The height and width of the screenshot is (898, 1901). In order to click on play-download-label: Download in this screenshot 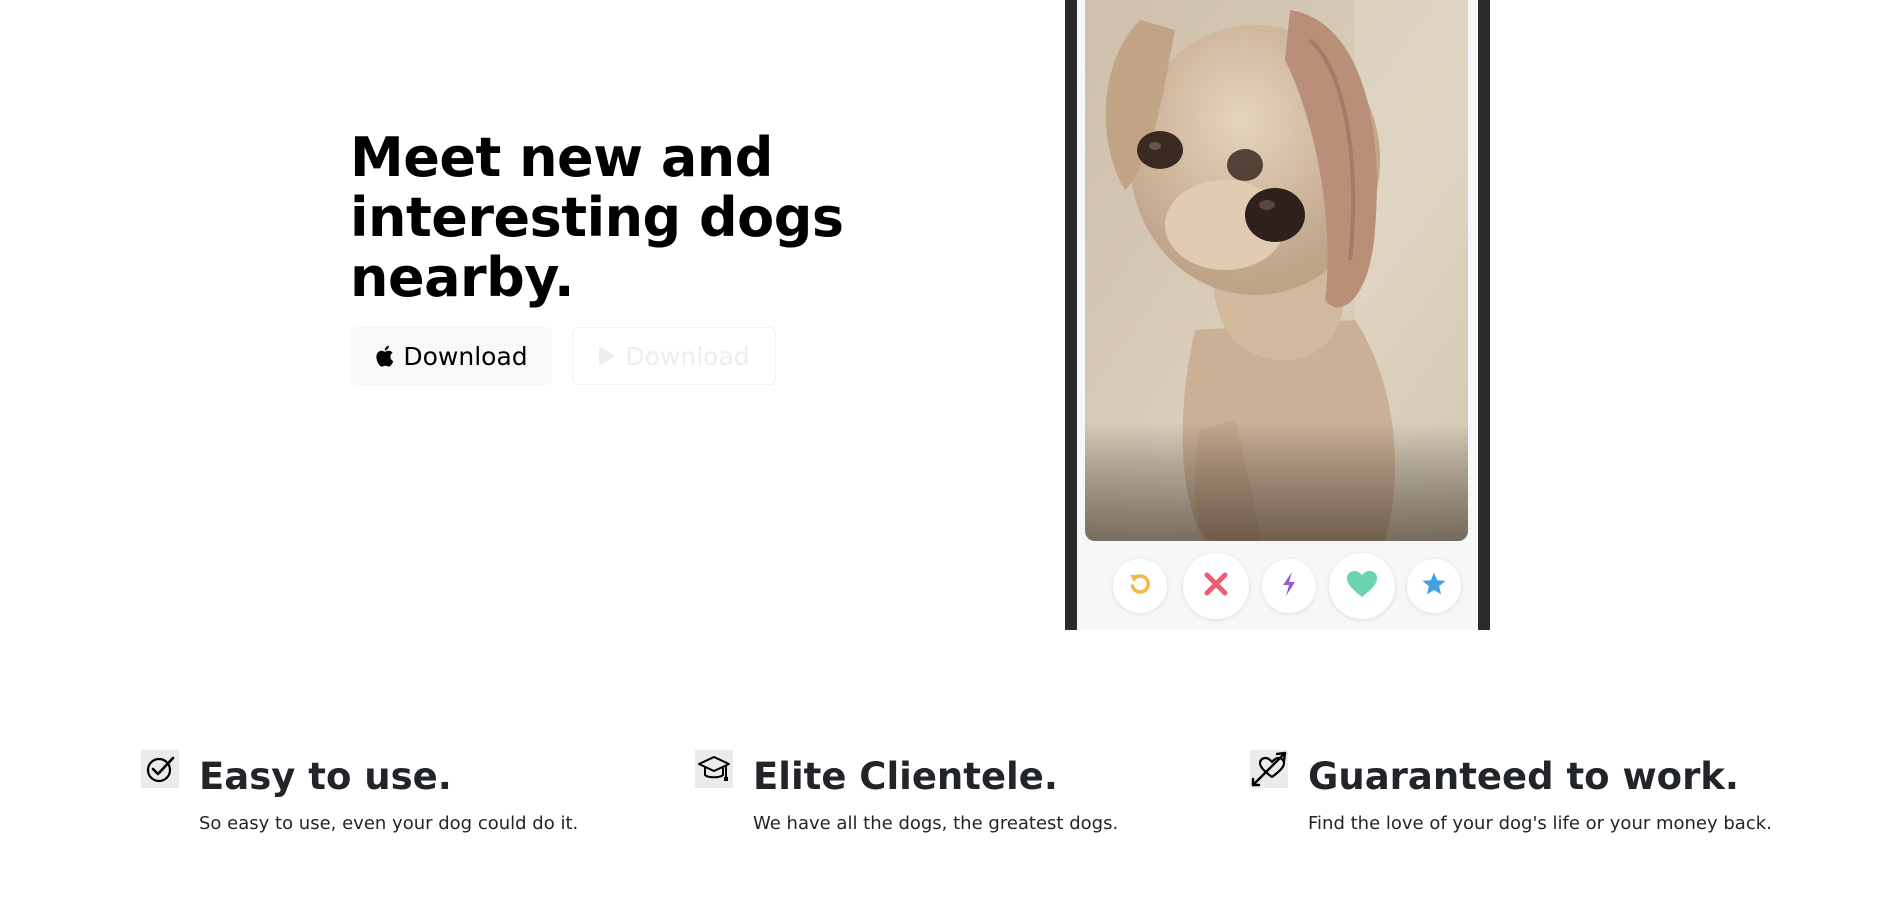, I will do `click(687, 356)`.